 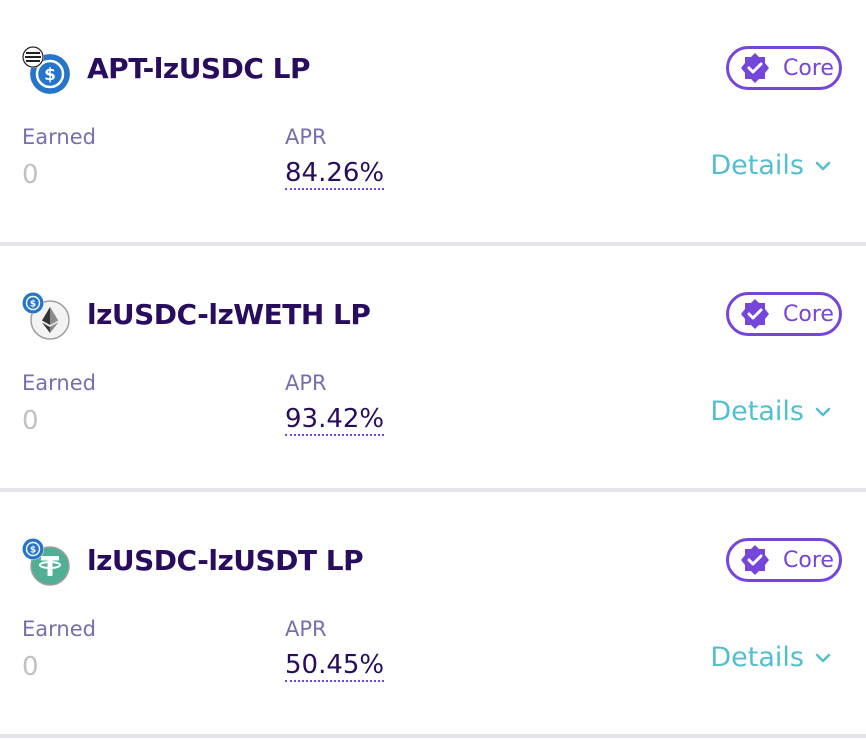 What do you see at coordinates (229, 314) in the screenshot?
I see `farm-title: lzUSDC-lzWETH LP` at bounding box center [229, 314].